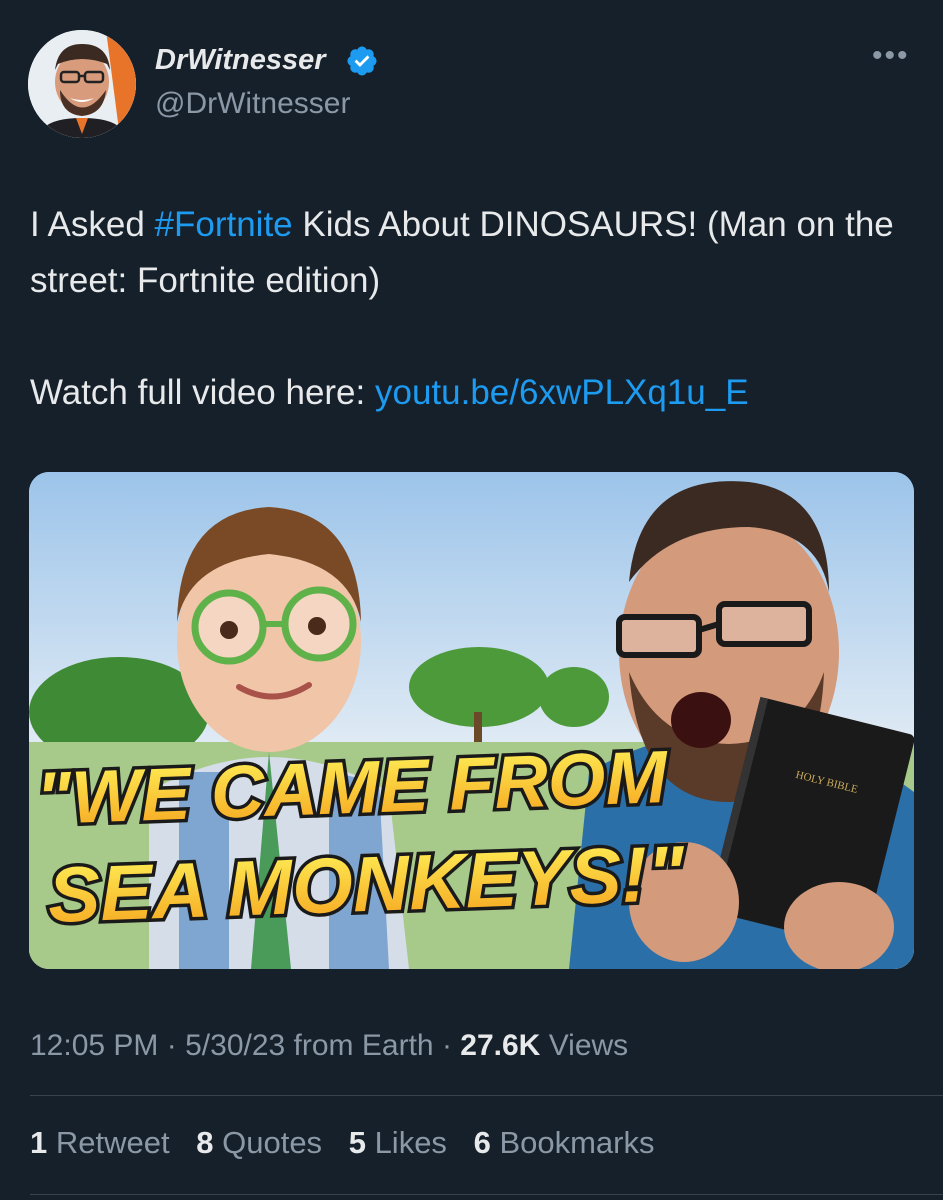 The height and width of the screenshot is (1200, 943). I want to click on avatar-image, so click(82, 84).